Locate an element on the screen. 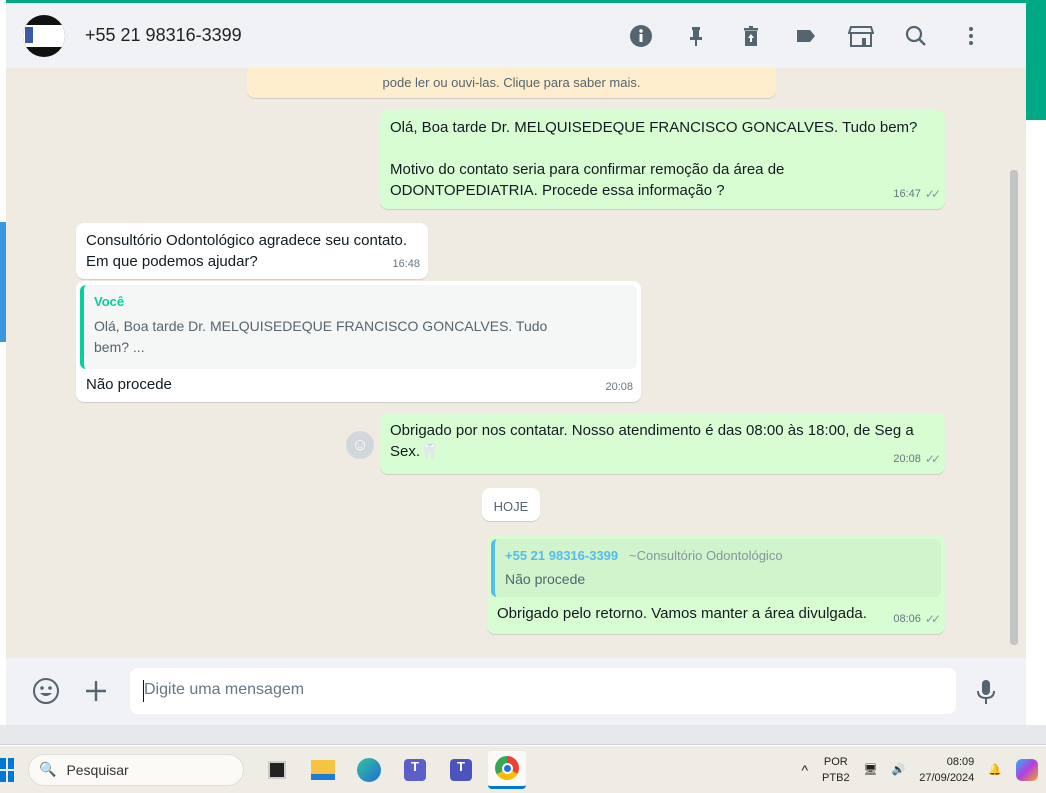 The height and width of the screenshot is (793, 1046). search-label: Pesquisar is located at coordinates (97, 769).